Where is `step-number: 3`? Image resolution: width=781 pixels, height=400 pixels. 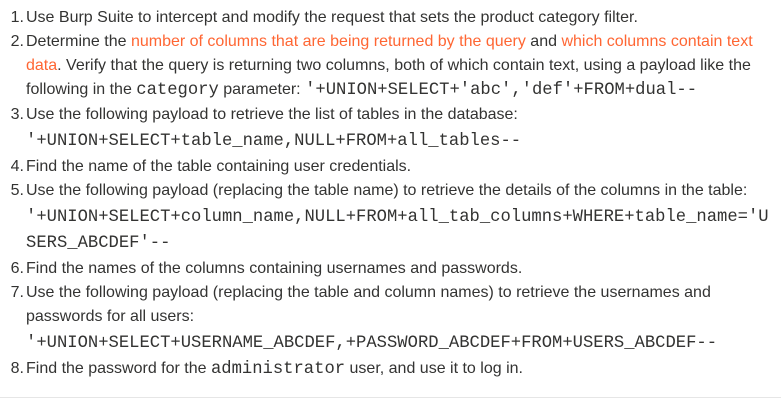
step-number: 3 is located at coordinates (16, 115).